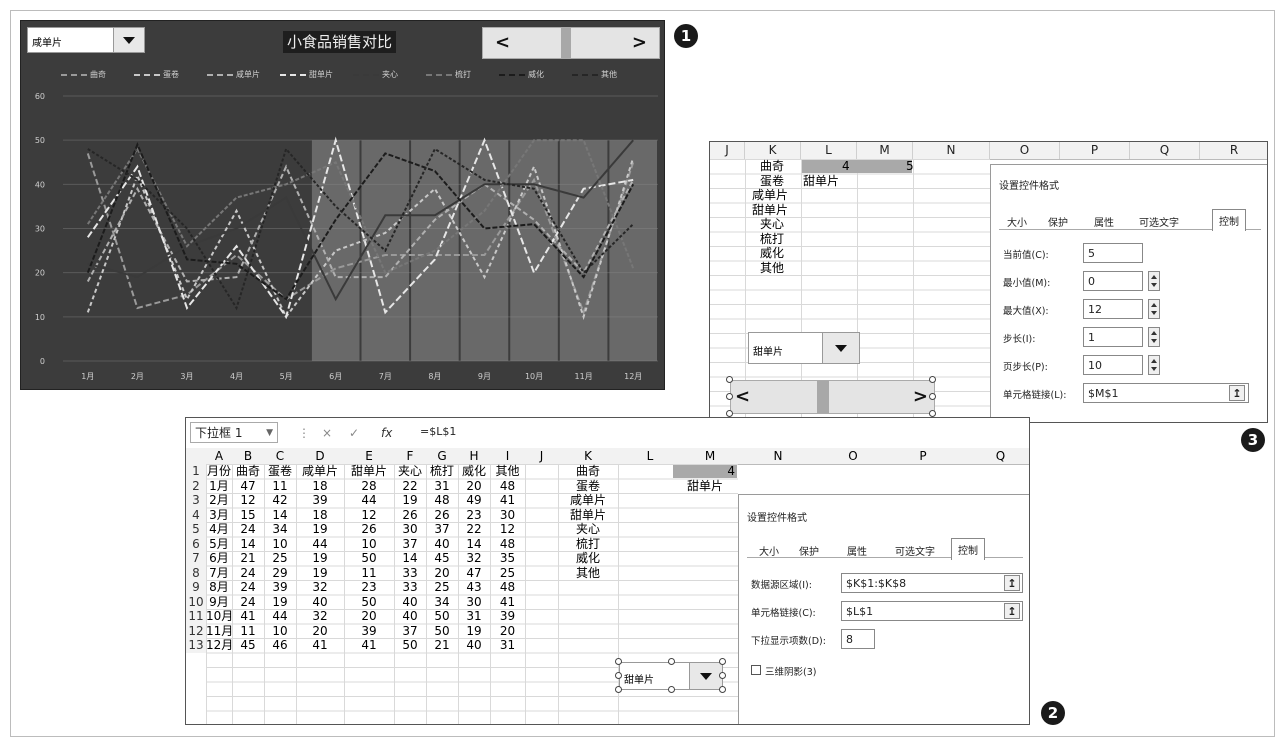  Describe the element at coordinates (219, 645) in the screenshot. I see `table-cell: 12月` at that location.